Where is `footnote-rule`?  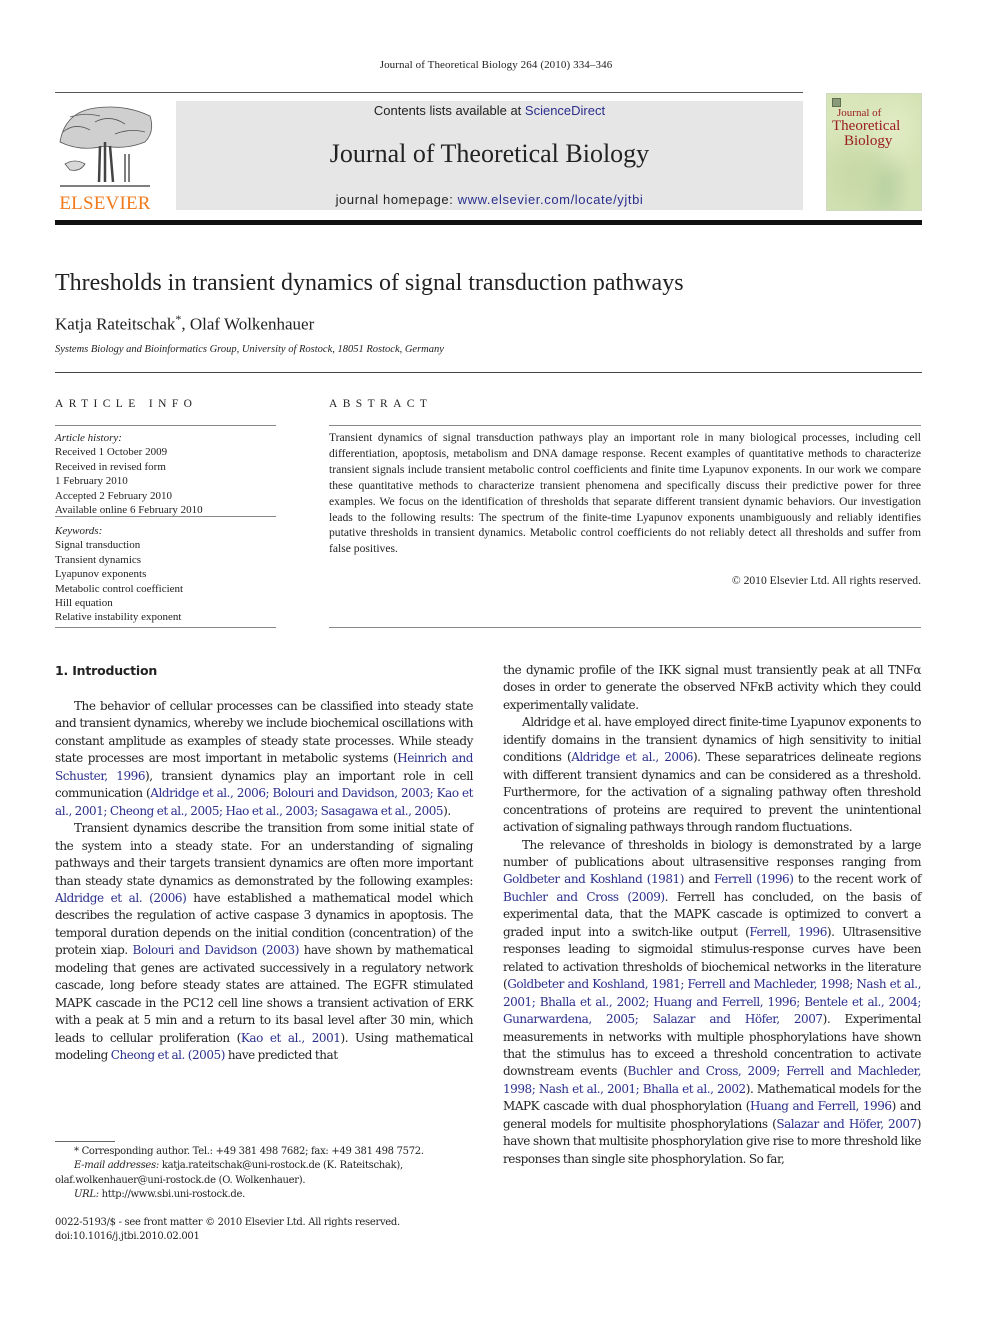
footnote-rule is located at coordinates (85, 1141).